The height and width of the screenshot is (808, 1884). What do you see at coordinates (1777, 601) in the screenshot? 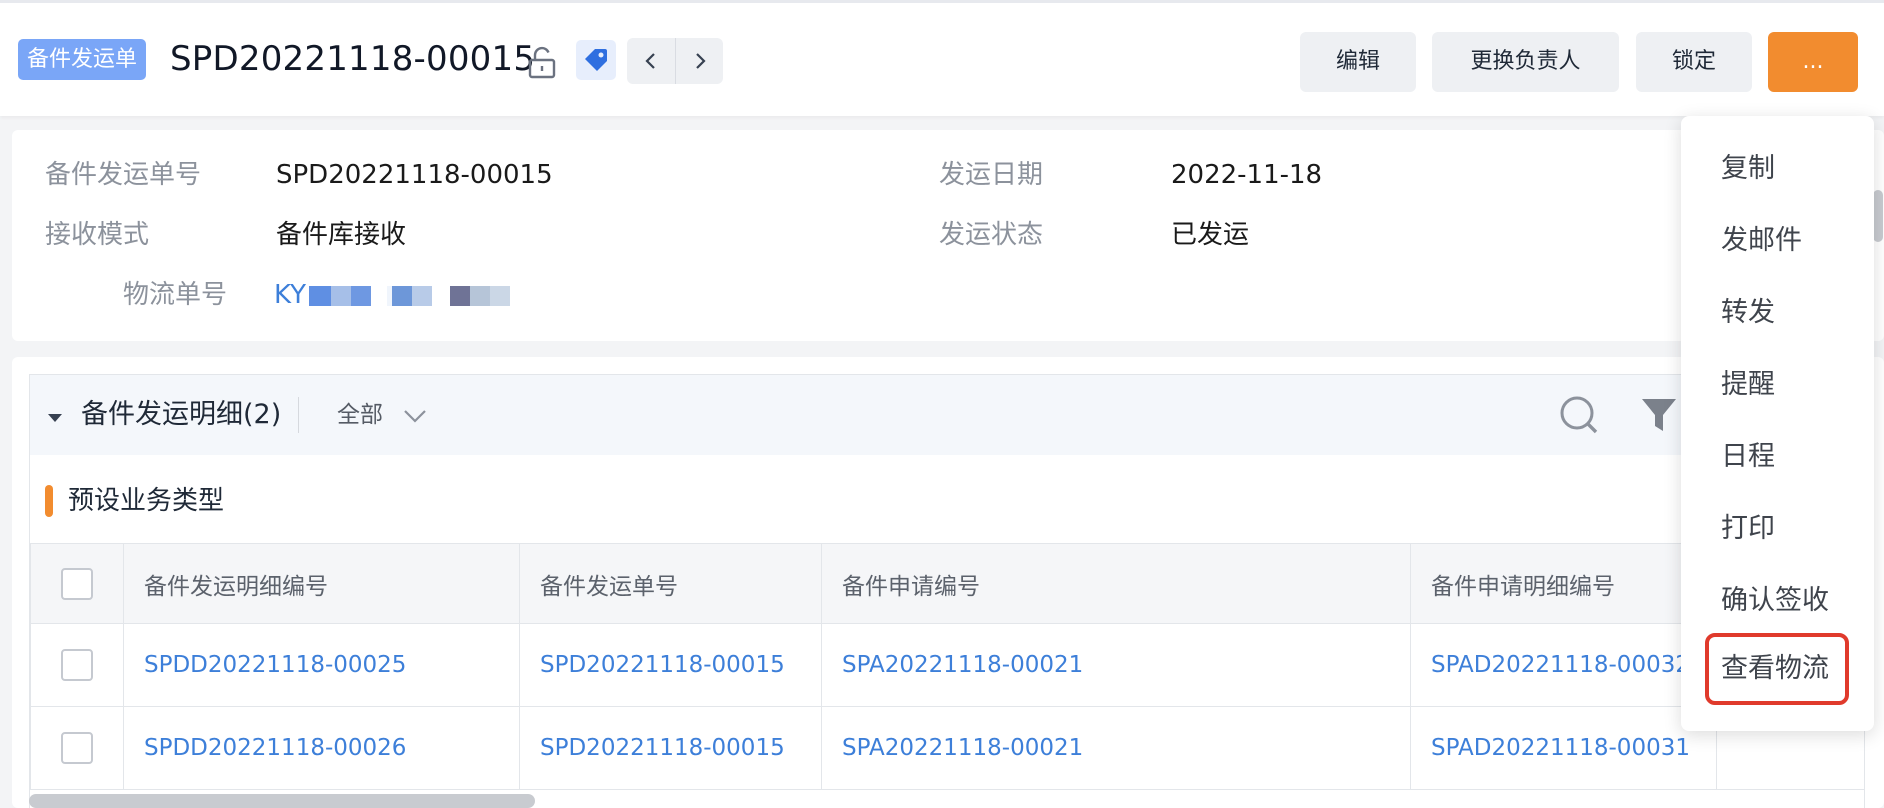
I see `menu-item-confirm-receipt: 确认签收` at bounding box center [1777, 601].